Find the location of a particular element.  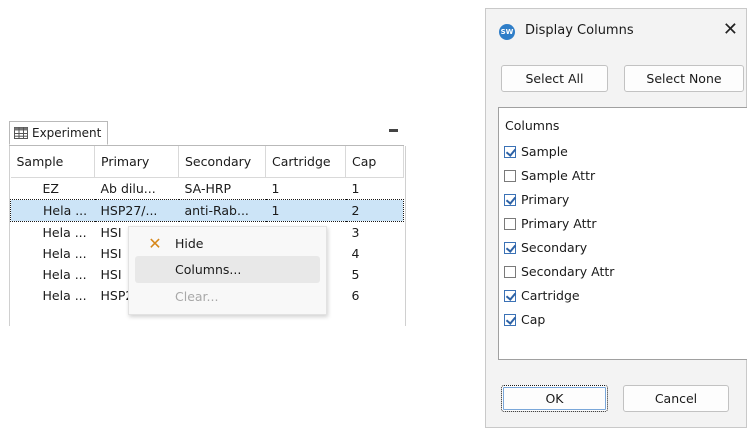

app-logo: SW is located at coordinates (507, 32).